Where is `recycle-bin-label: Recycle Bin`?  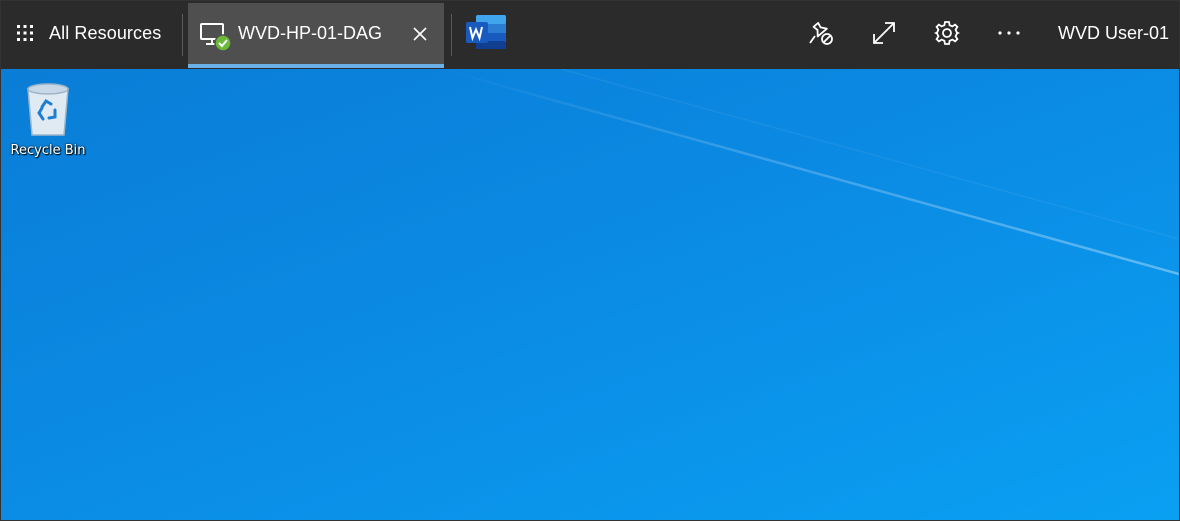 recycle-bin-label: Recycle Bin is located at coordinates (48, 150).